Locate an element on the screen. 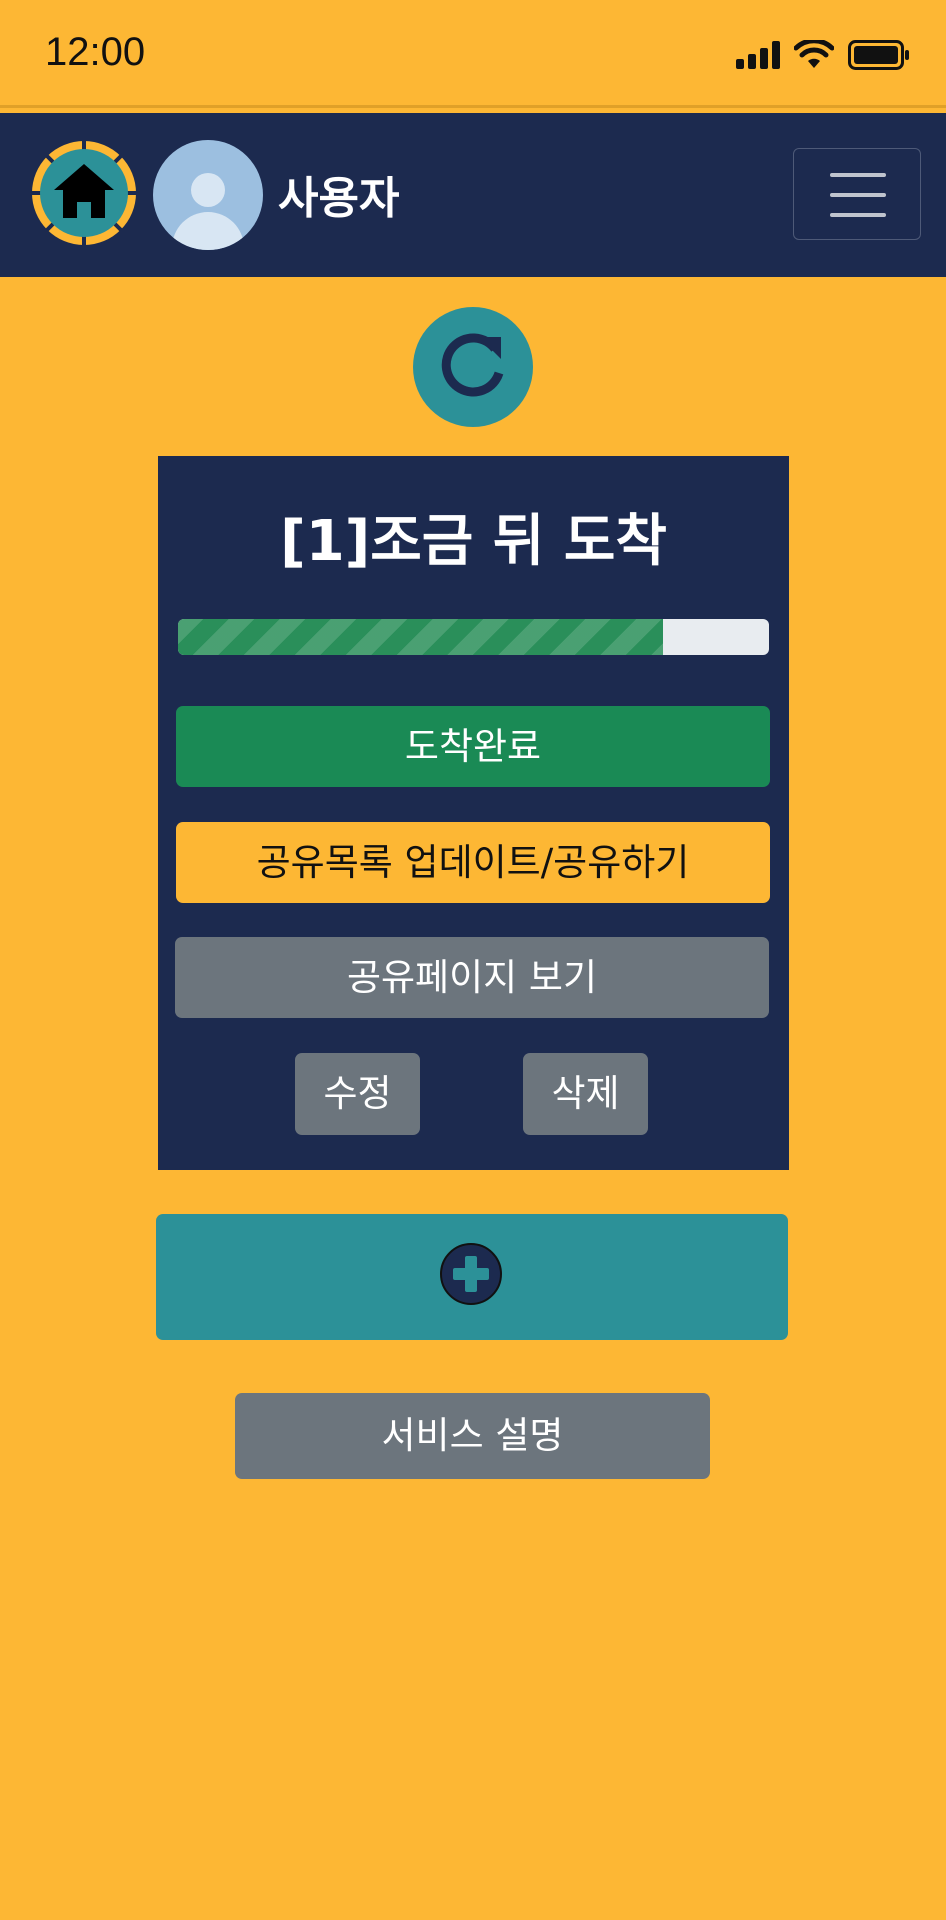 The height and width of the screenshot is (1920, 946). avatar is located at coordinates (208, 195).